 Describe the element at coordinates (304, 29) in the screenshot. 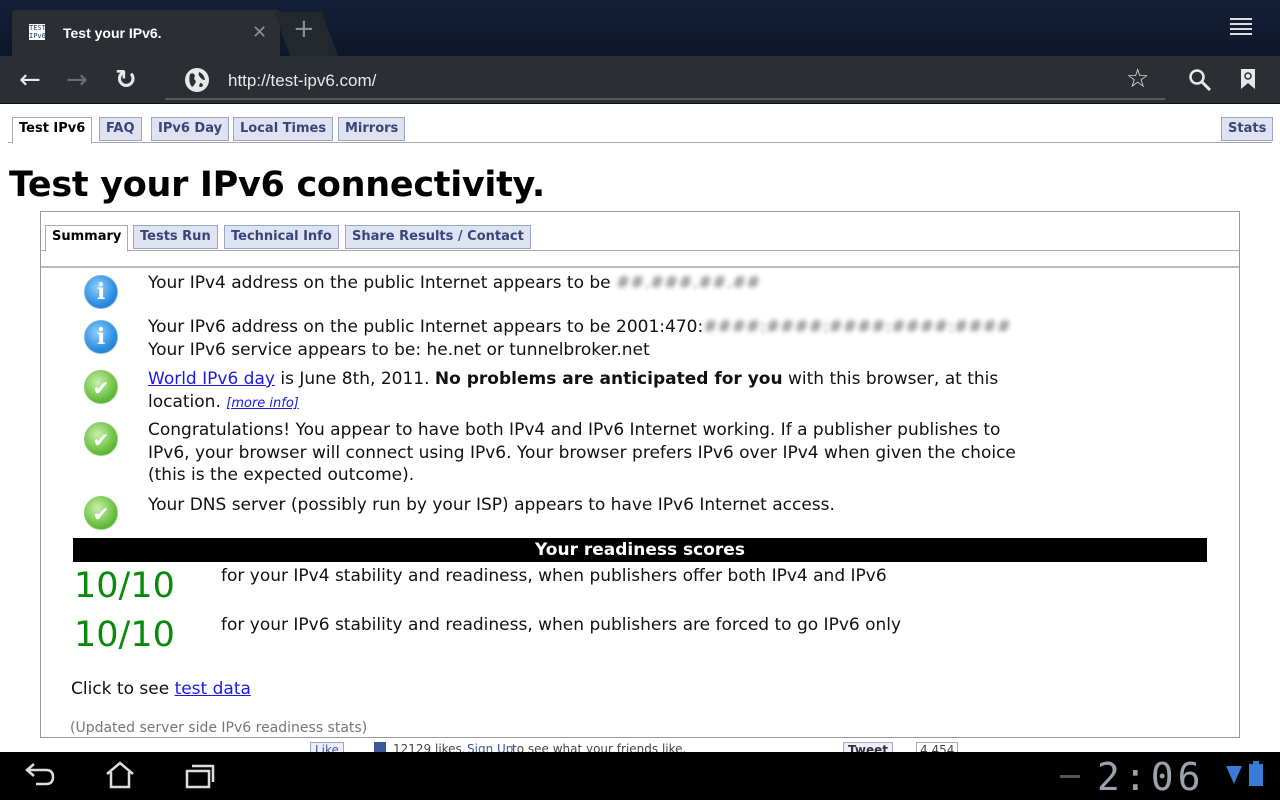

I see `plus-icon: +` at that location.